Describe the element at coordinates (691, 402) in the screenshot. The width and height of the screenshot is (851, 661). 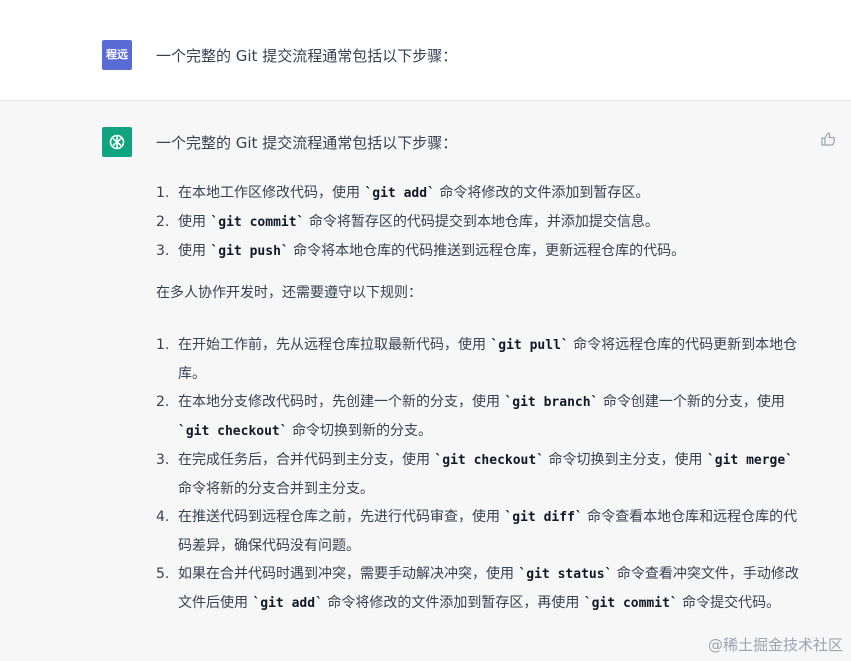
I see `rule-text: 命令创建一个新的分支，使用` at that location.